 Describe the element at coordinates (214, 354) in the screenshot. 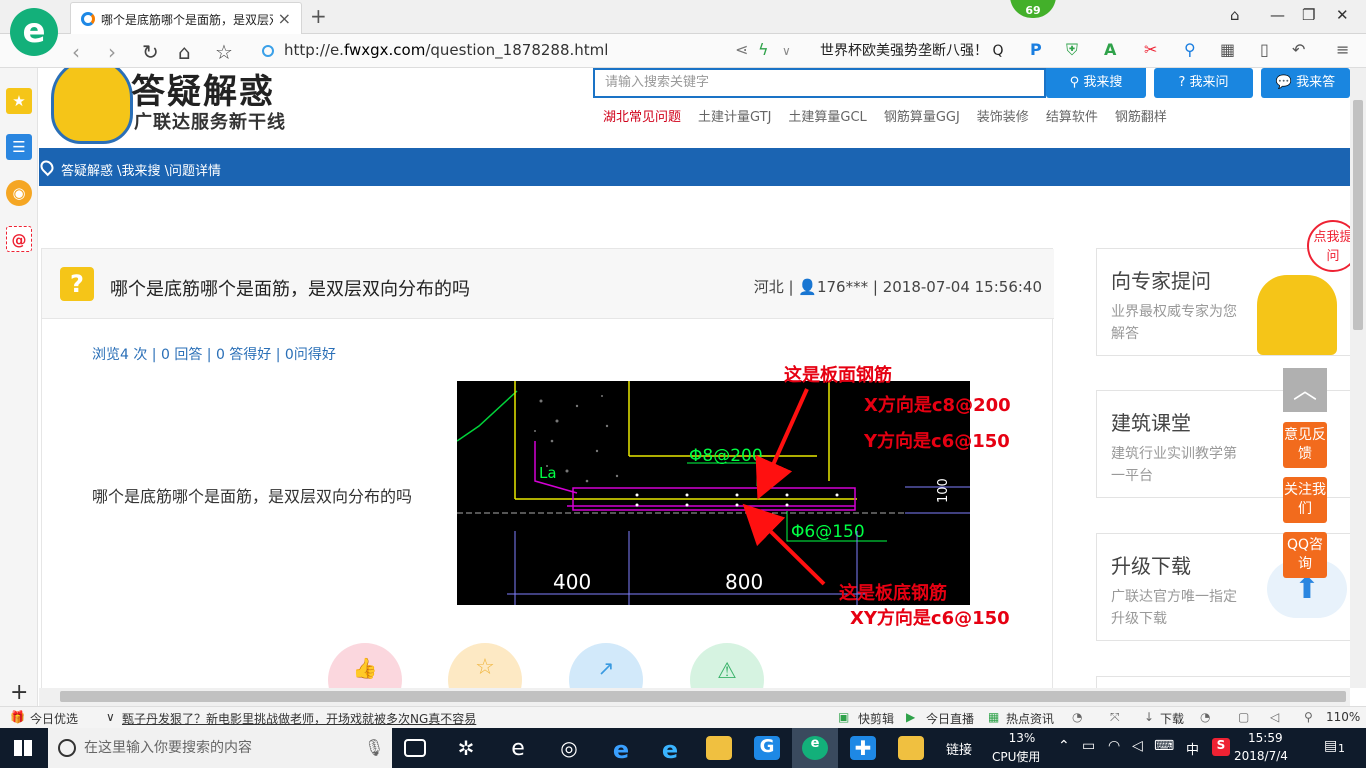

I see `question-stats: 浏览4 次 | 0 回答 | 0 答得好 | 0问得好` at that location.